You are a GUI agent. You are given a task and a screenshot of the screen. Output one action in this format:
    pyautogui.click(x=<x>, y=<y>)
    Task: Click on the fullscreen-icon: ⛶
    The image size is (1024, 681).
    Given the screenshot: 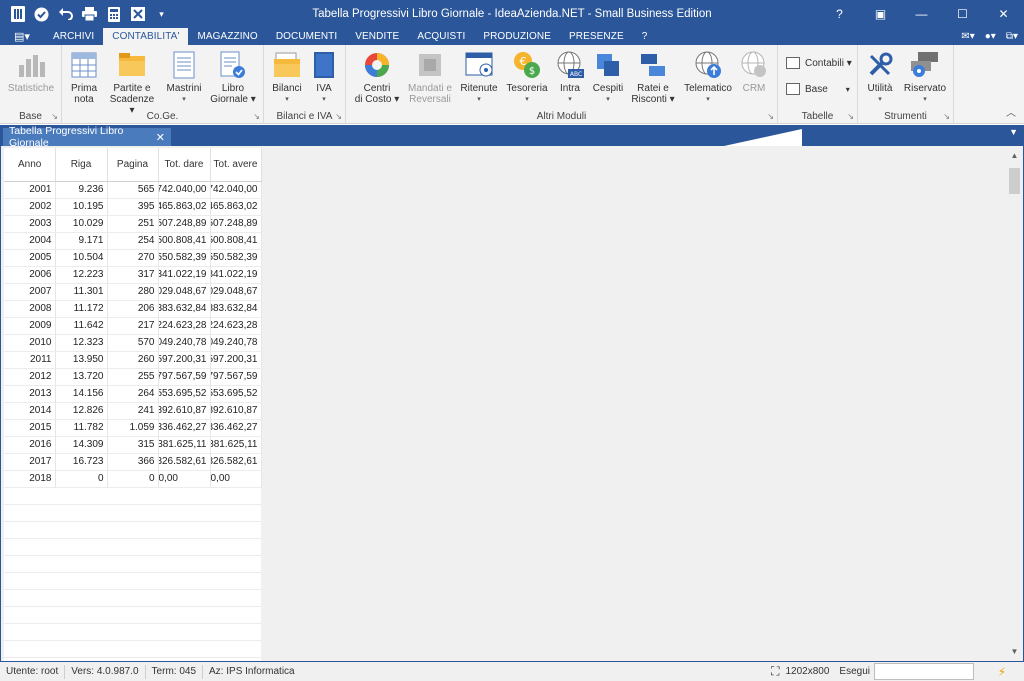 What is the action you would take?
    pyautogui.click(x=775, y=671)
    